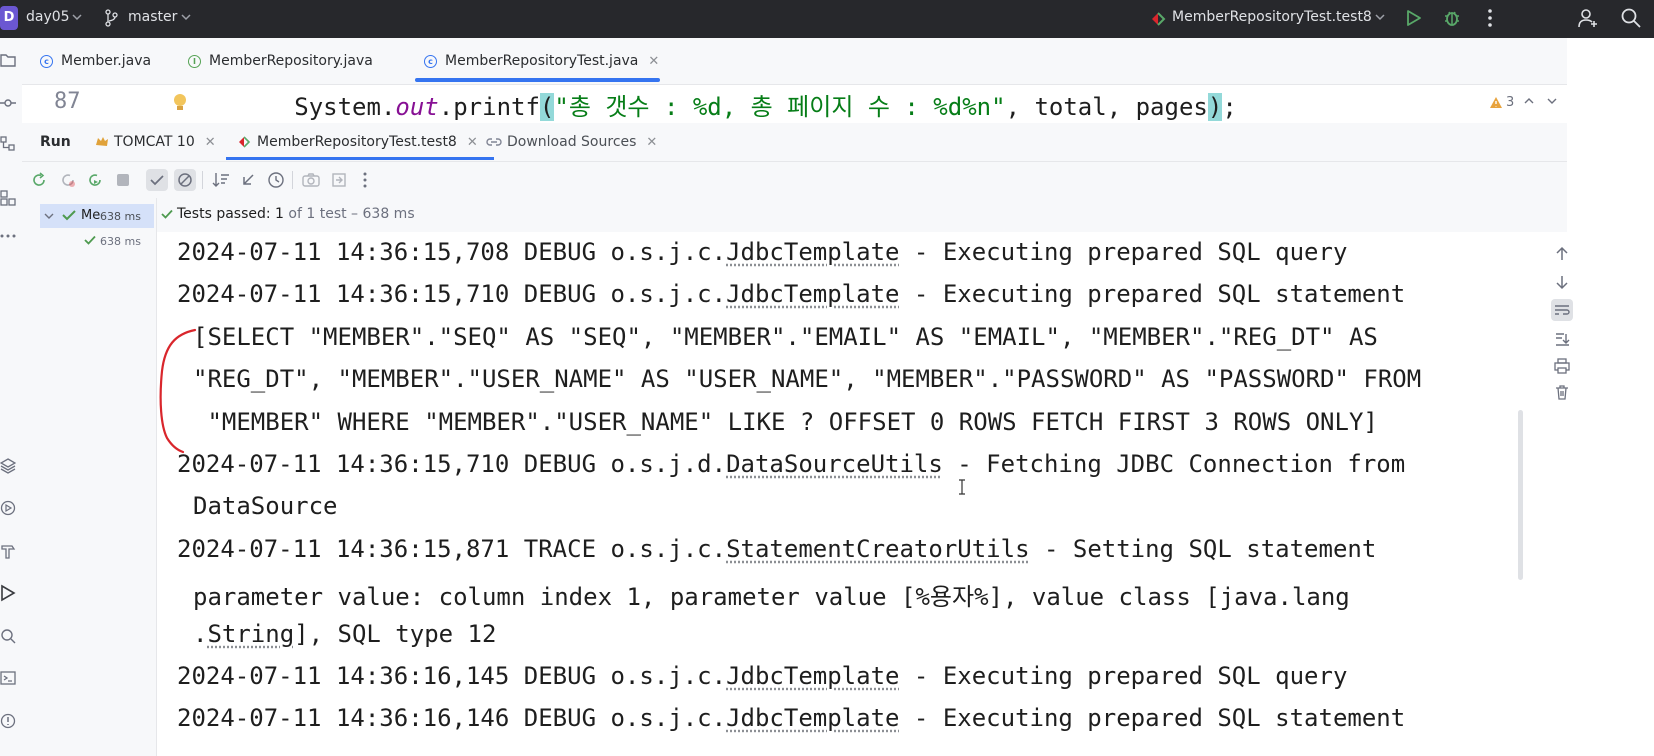 The image size is (1654, 756). Describe the element at coordinates (68, 180) in the screenshot. I see `rerun-failed-icon` at that location.